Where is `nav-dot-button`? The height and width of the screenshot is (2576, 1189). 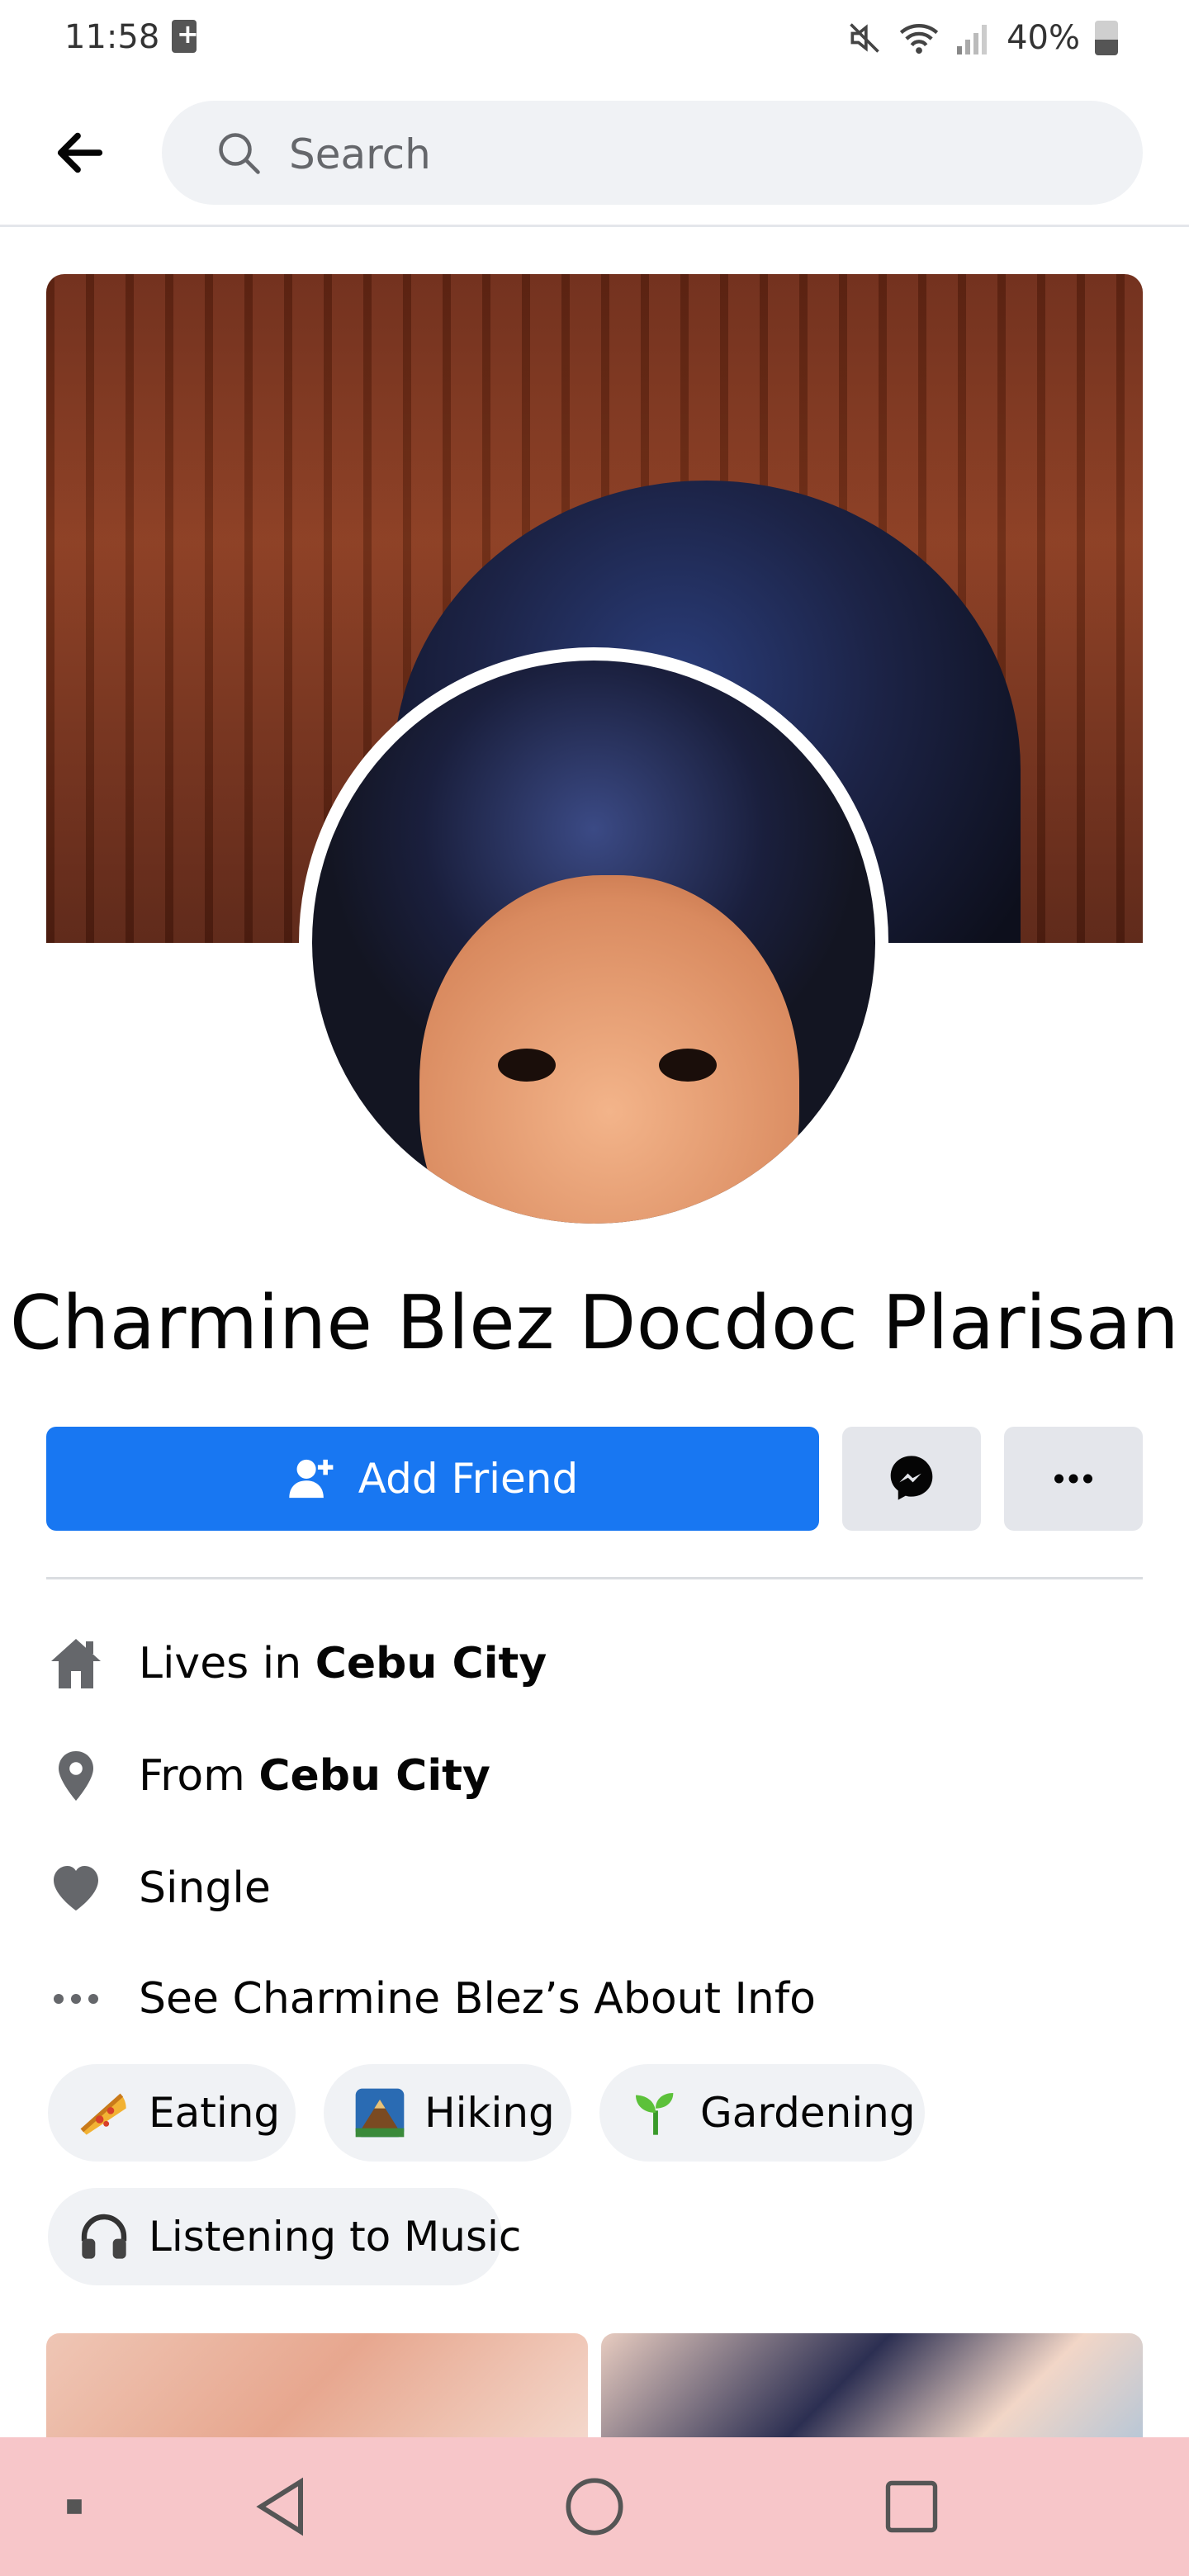
nav-dot-button is located at coordinates (74, 2506).